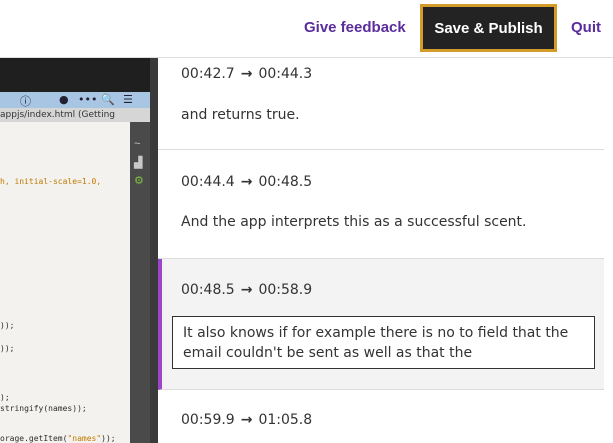 The height and width of the screenshot is (443, 613). Describe the element at coordinates (138, 163) in the screenshot. I see `chart-icon: ▟` at that location.